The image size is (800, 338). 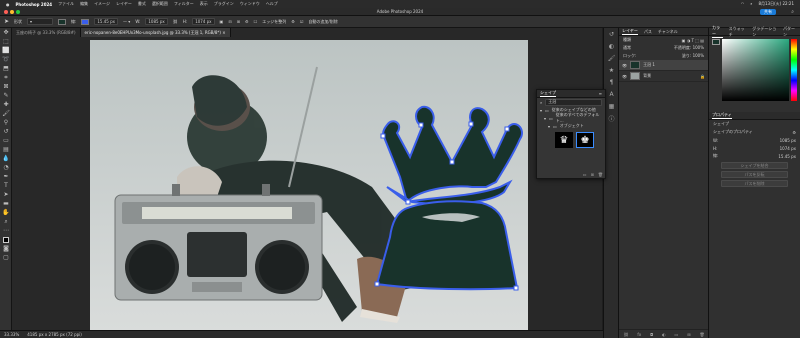 What do you see at coordinates (8, 4) in the screenshot?
I see `apple-icon: ●` at bounding box center [8, 4].